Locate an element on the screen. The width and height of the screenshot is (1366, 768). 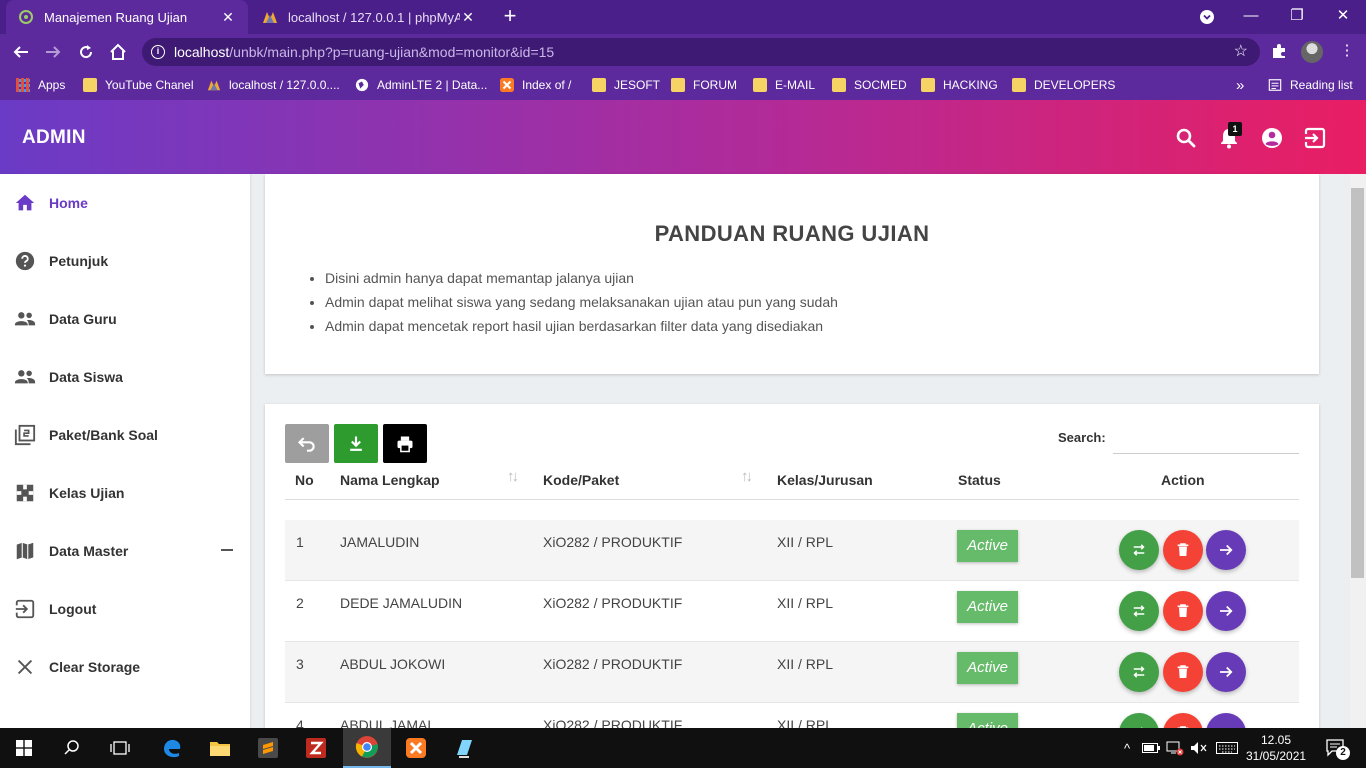
bookmark-developers: DEVELOPERS is located at coordinates (1063, 85).